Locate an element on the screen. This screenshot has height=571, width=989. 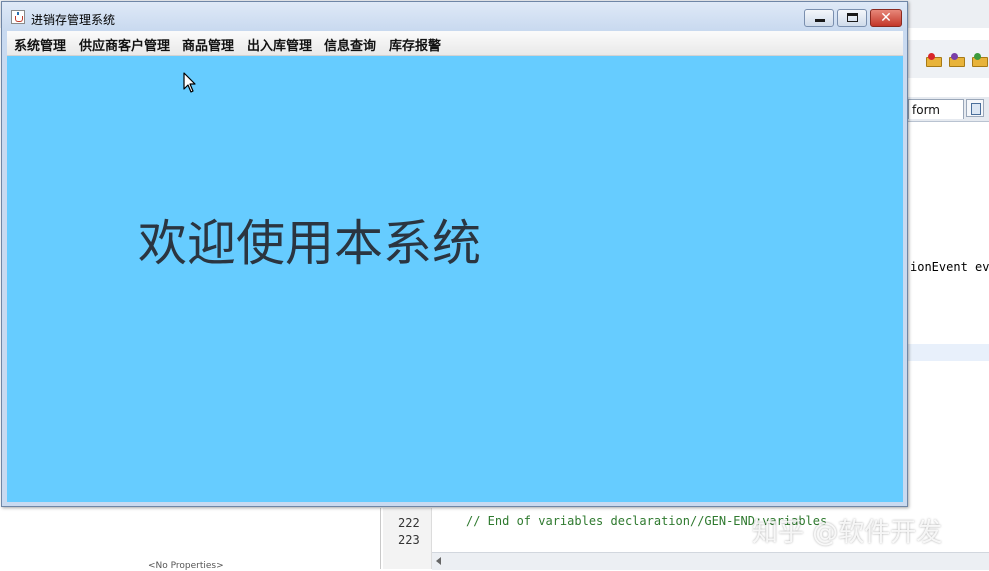
menu-information-query: 信息查询 is located at coordinates (350, 44).